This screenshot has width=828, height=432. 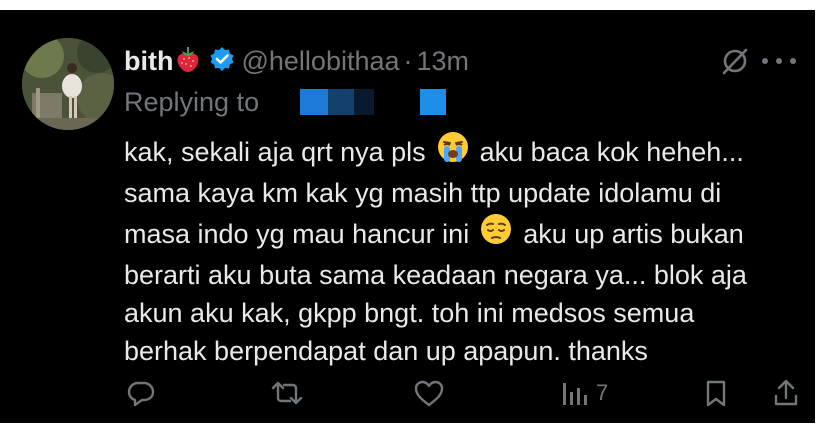 I want to click on tweet-header: bith @hellobithaa · 13m, so click(x=296, y=61).